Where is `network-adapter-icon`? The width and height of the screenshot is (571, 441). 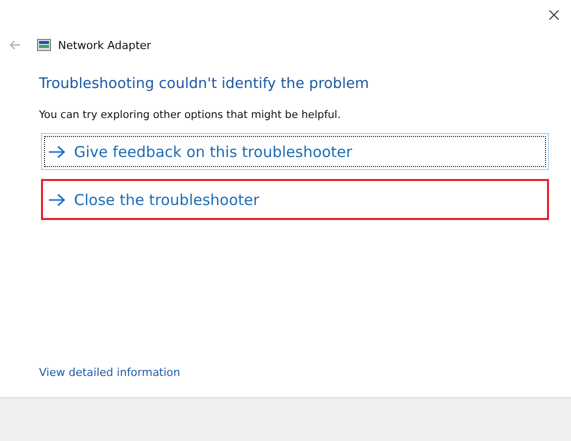
network-adapter-icon is located at coordinates (44, 45).